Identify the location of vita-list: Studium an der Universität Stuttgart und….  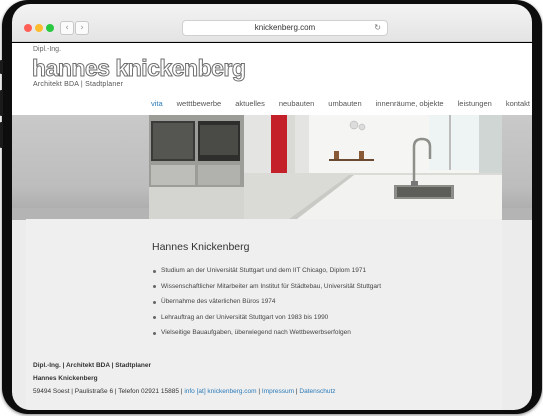
(266, 305).